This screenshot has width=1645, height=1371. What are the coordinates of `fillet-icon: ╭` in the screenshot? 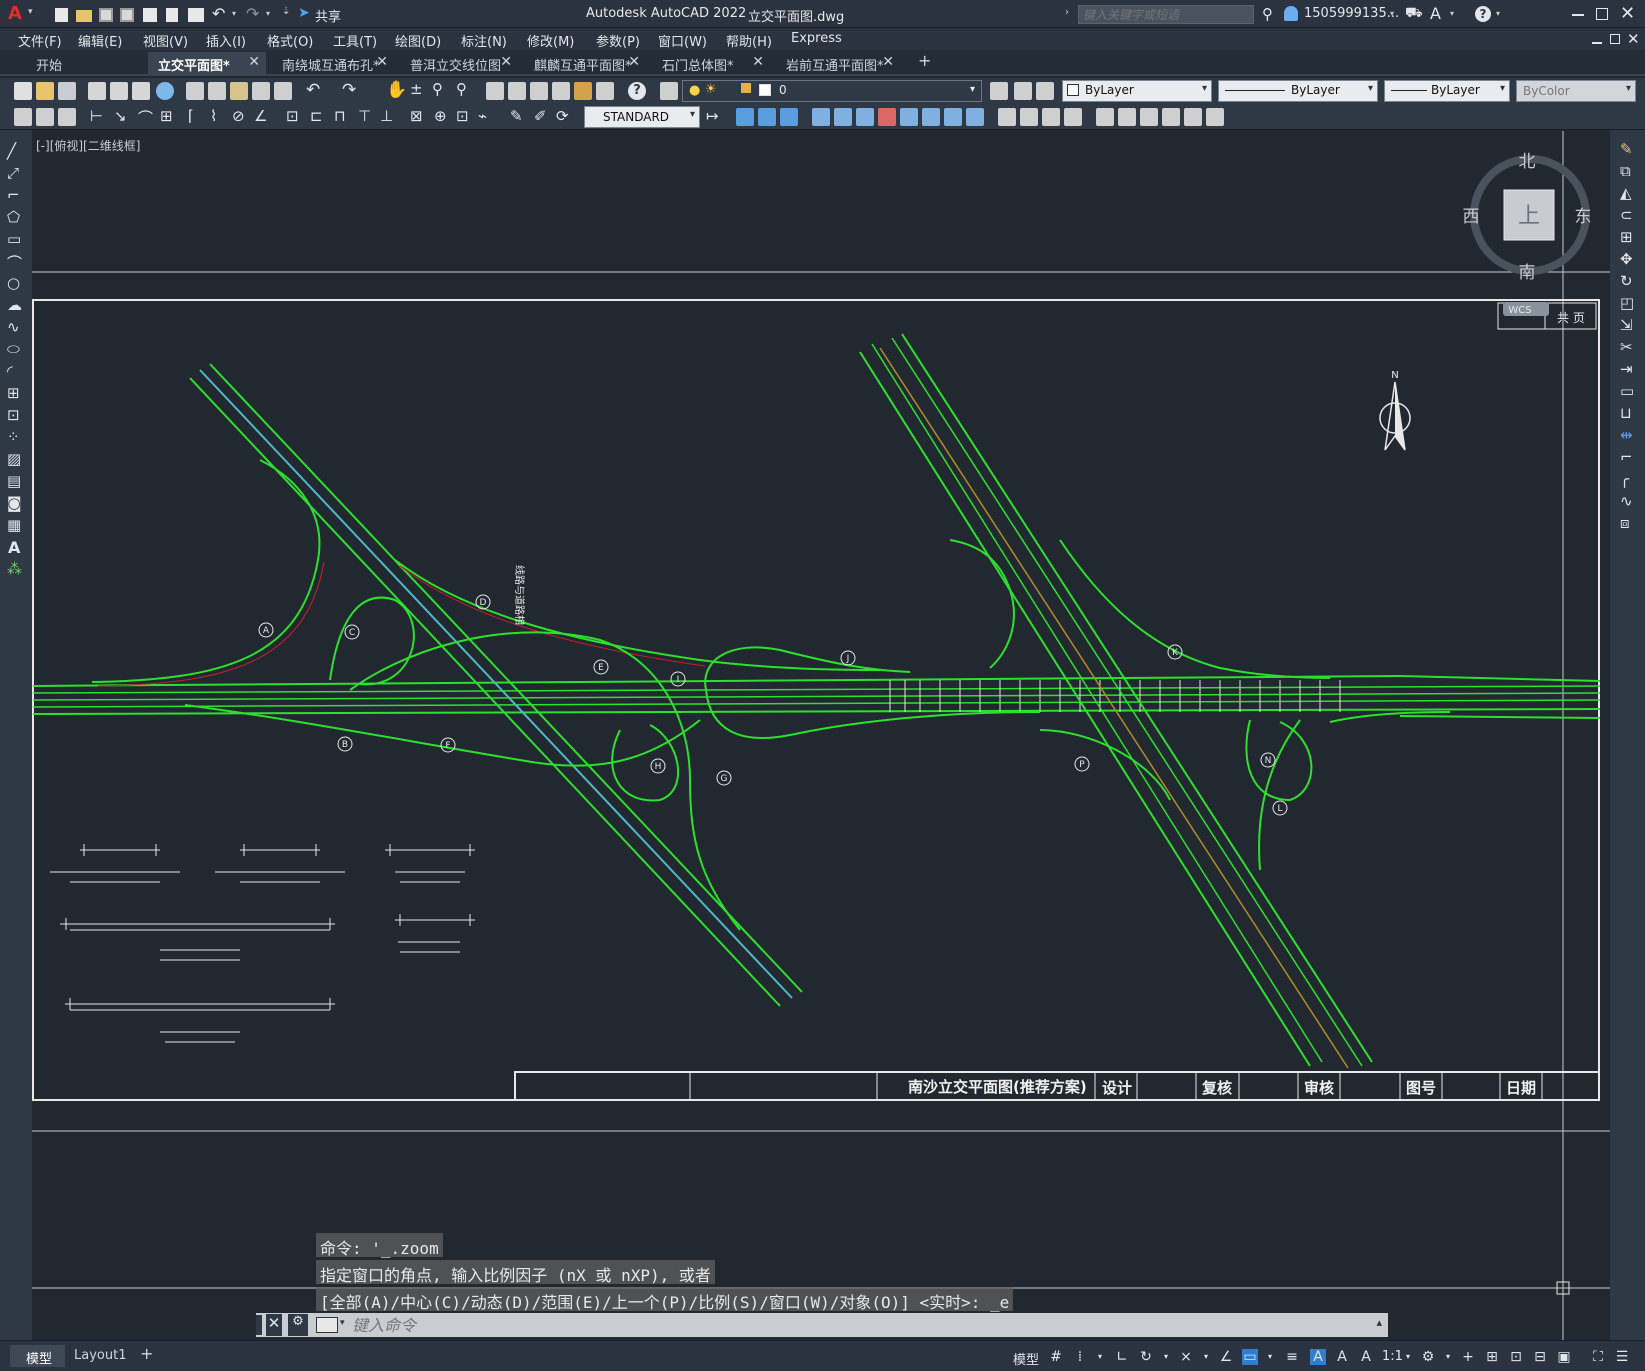 It's located at (1624, 479).